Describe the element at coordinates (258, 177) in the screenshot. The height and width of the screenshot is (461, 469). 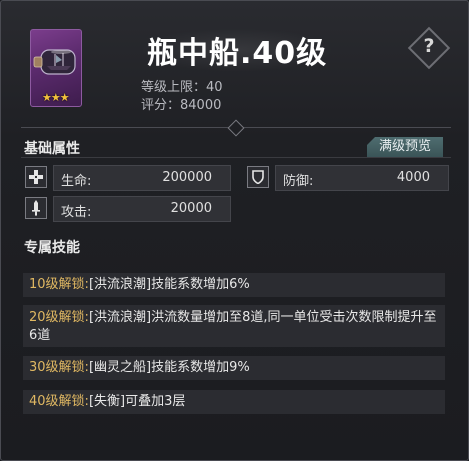
I see `shield-icon` at that location.